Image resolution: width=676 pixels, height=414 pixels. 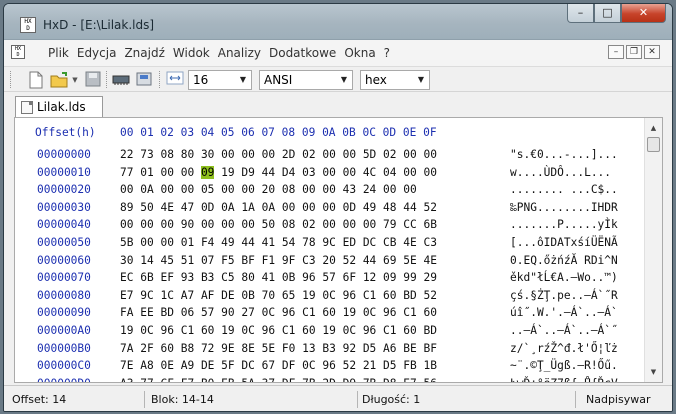 What do you see at coordinates (239, 53) in the screenshot?
I see `menu-item: Analizy` at bounding box center [239, 53].